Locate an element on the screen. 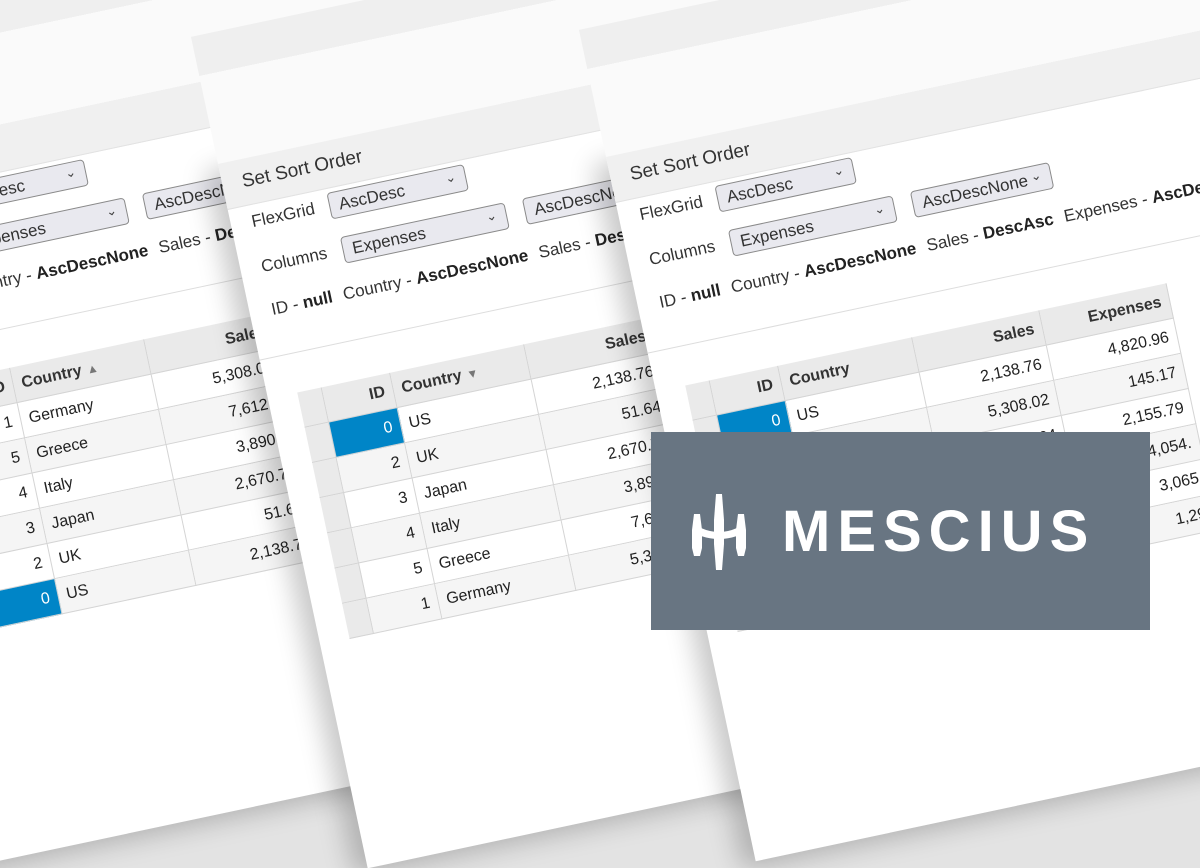  status-sort-value: AscDesc is located at coordinates (1174, 190).